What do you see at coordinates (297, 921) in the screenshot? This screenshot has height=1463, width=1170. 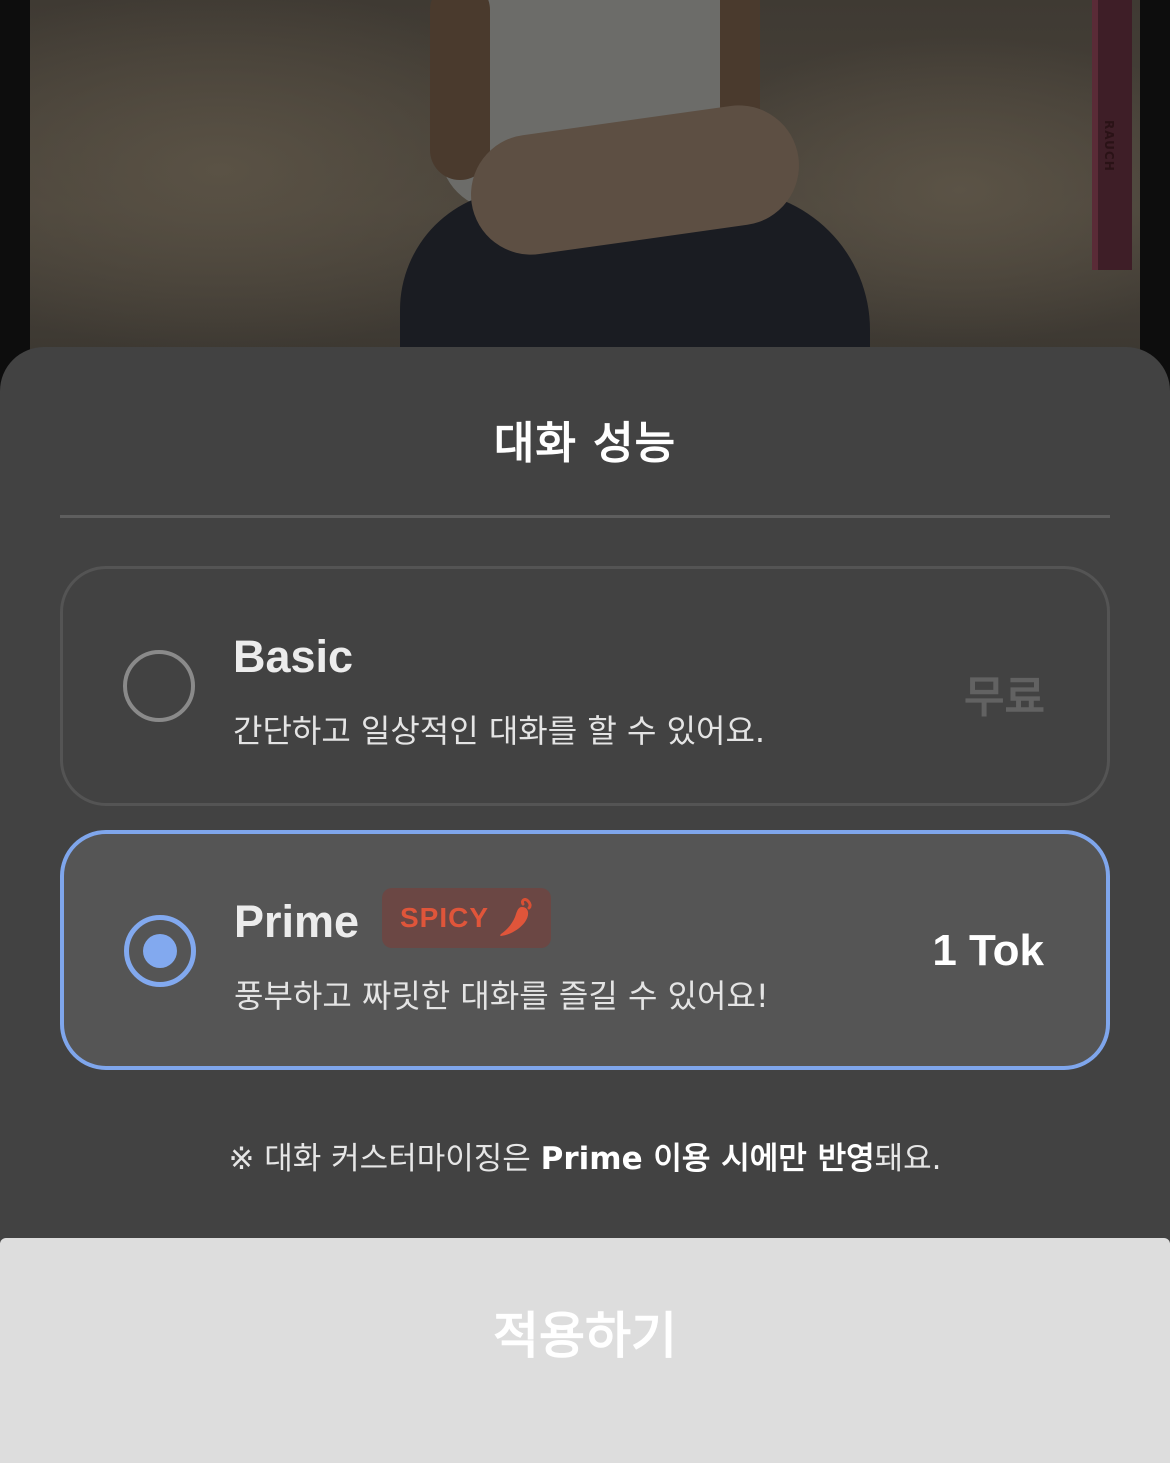 I see `option-name: Prime` at bounding box center [297, 921].